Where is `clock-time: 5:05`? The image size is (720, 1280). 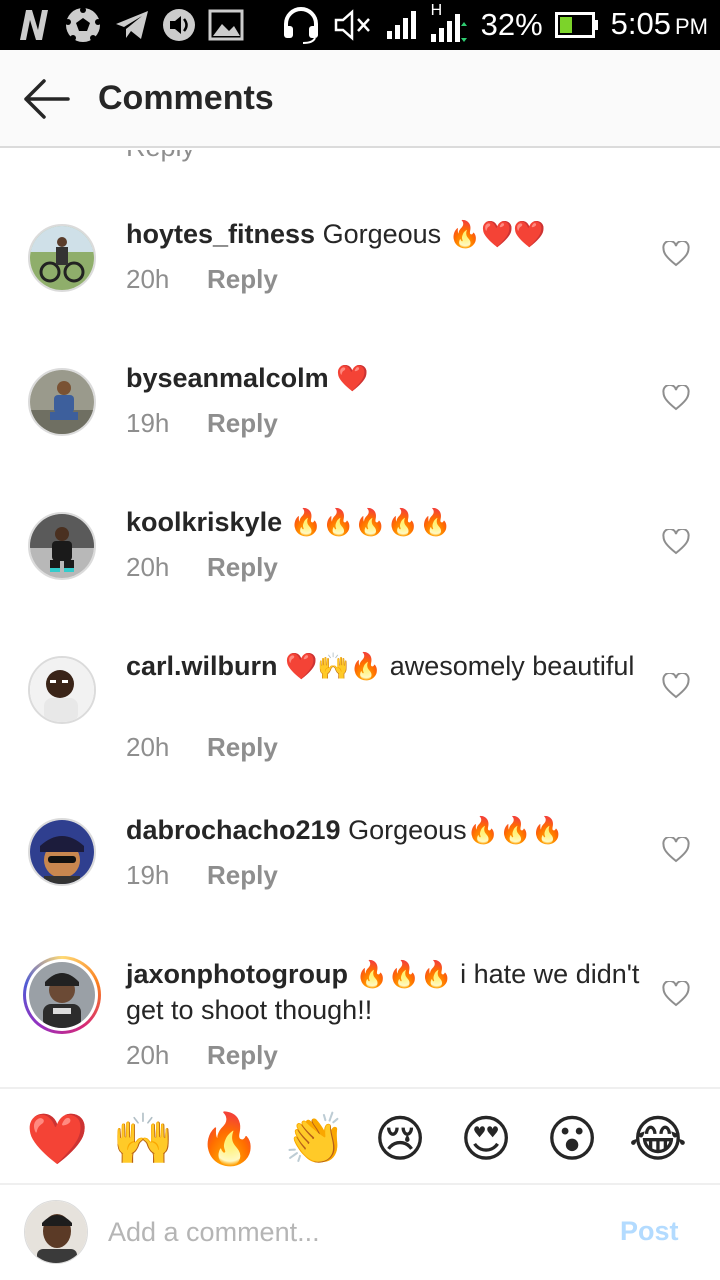 clock-time: 5:05 is located at coordinates (640, 23).